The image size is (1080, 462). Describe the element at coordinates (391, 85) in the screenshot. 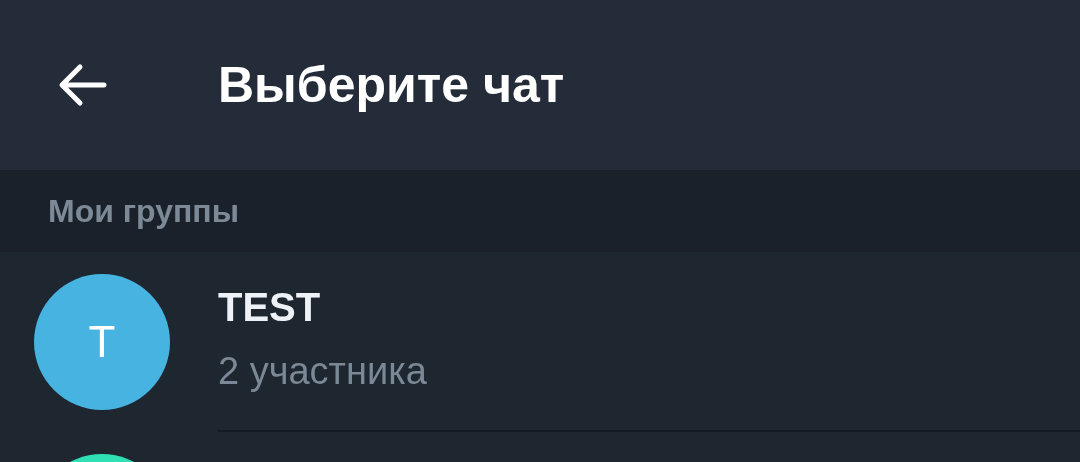

I see `screen-title: Выберите чат` at that location.